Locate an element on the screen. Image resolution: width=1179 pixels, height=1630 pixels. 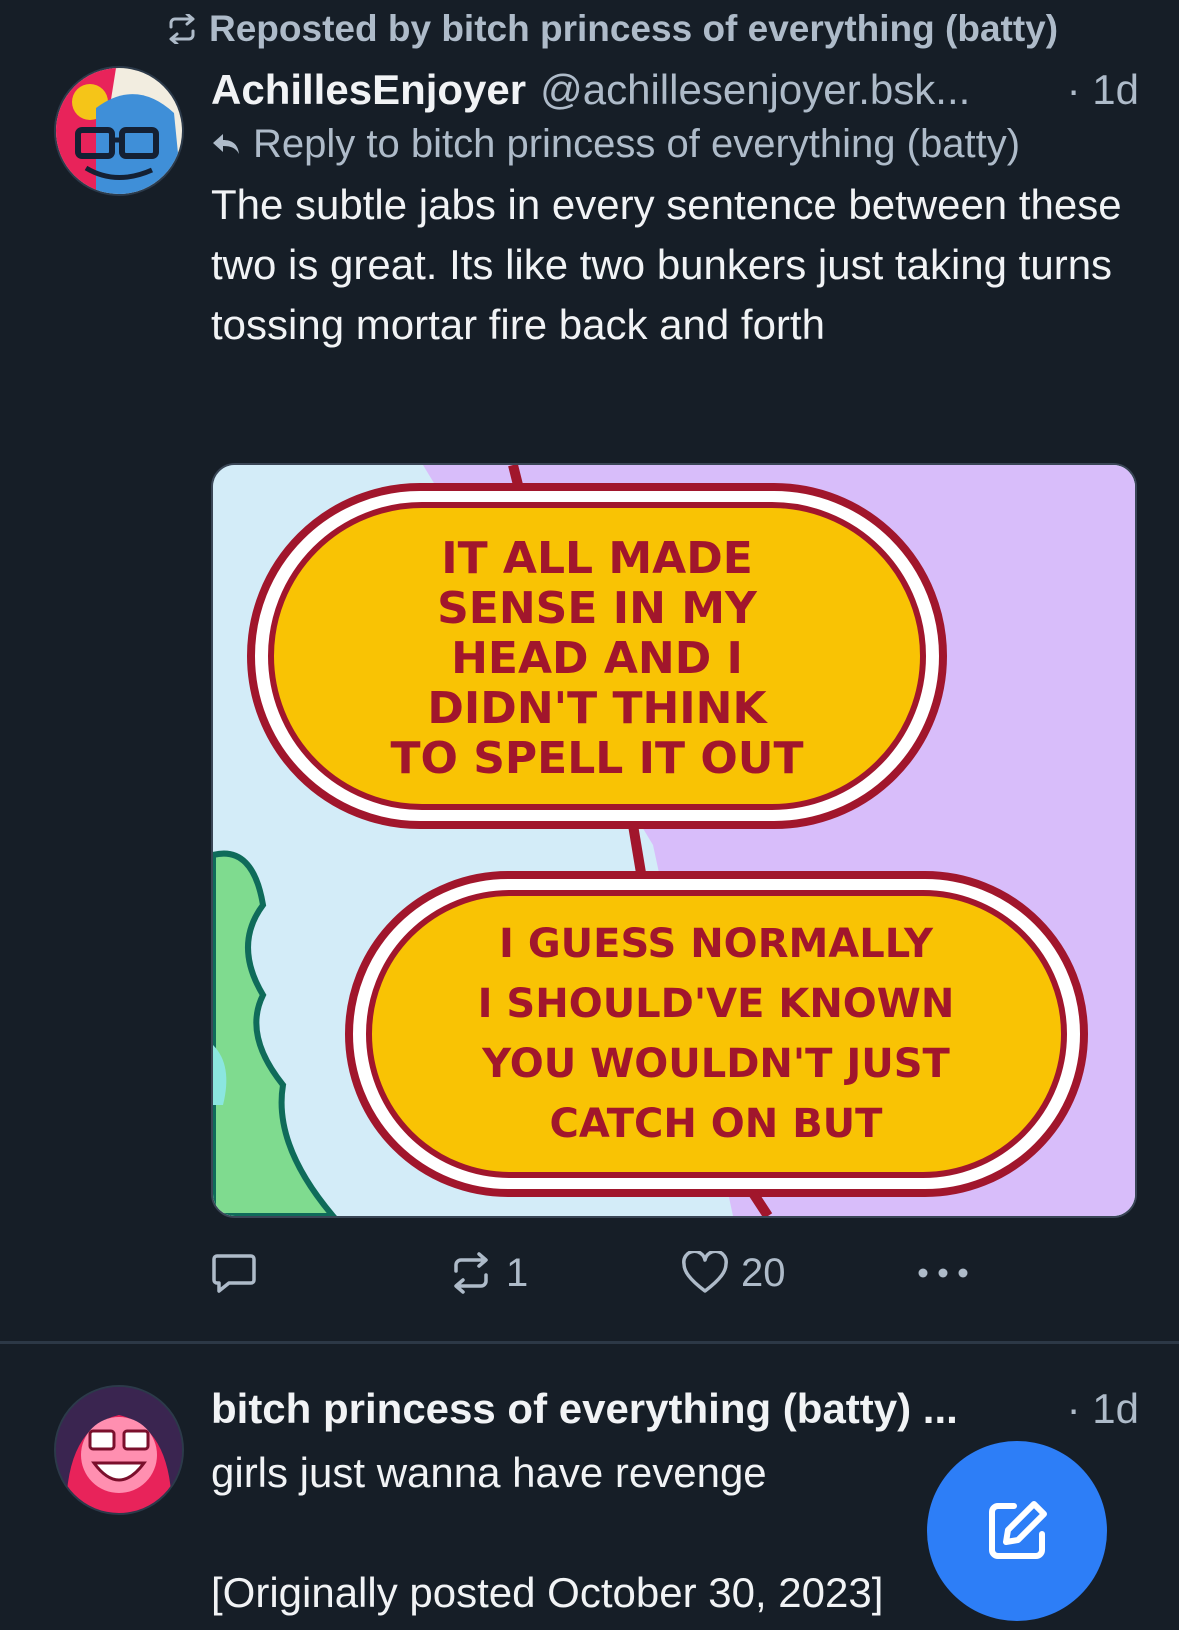
bubble1-line-1: IT ALL MADE is located at coordinates (597, 558).